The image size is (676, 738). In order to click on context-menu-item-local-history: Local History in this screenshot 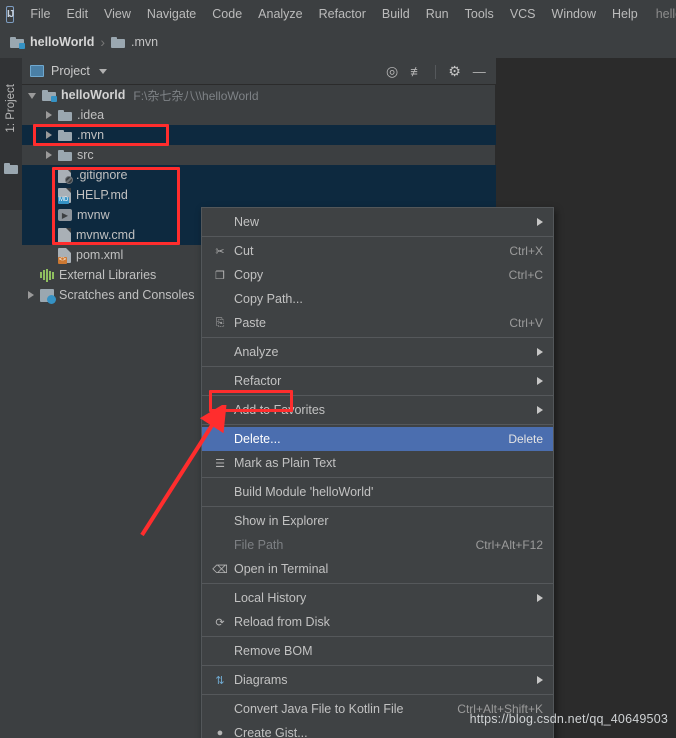, I will do `click(377, 598)`.